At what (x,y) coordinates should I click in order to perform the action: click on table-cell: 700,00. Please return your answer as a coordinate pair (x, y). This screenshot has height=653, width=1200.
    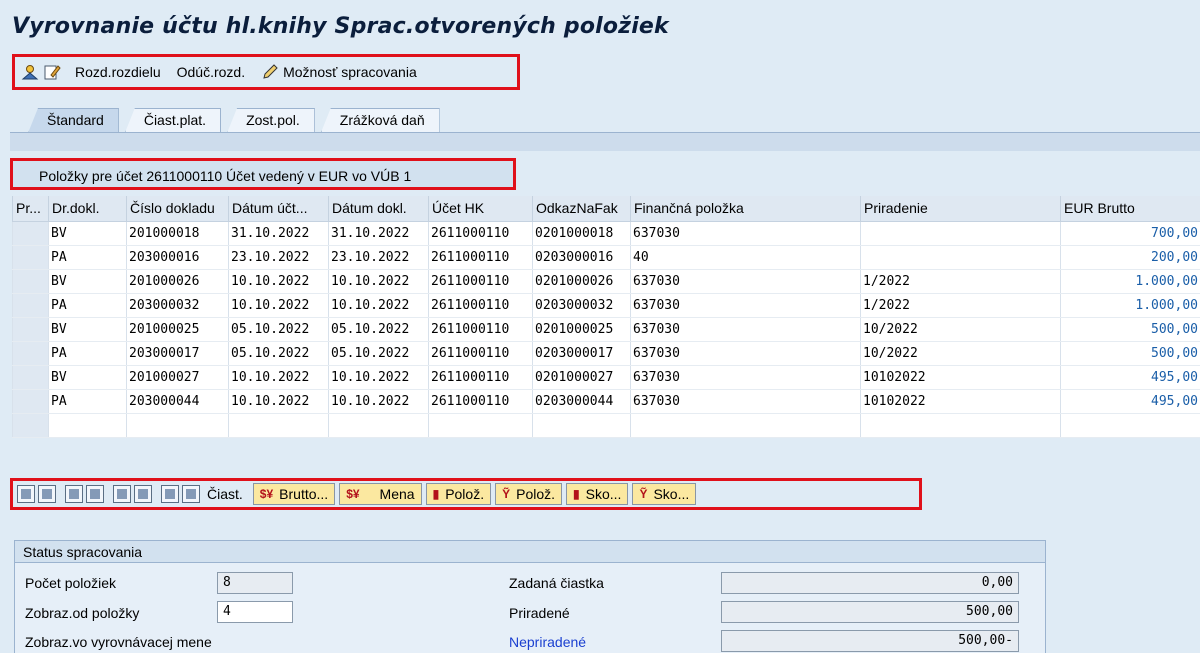
    Looking at the image, I should click on (1130, 233).